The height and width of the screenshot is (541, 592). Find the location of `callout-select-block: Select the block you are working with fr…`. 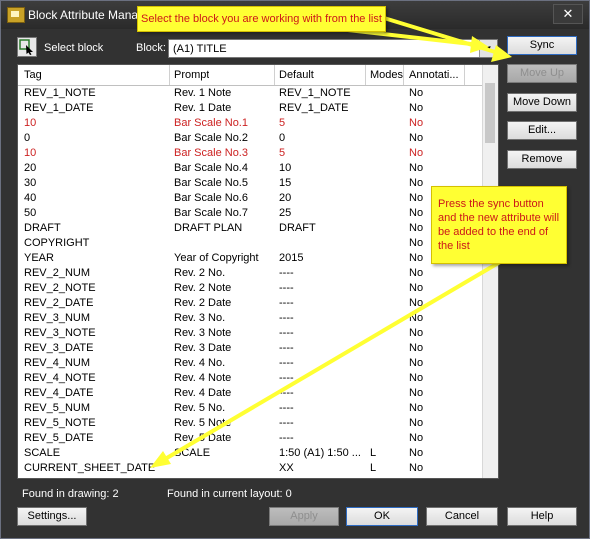

callout-select-block: Select the block you are working with fr… is located at coordinates (261, 19).